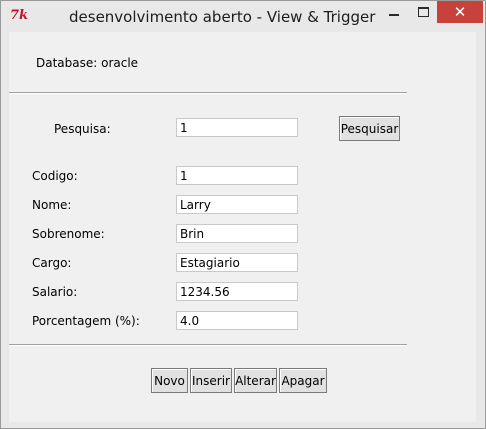 The width and height of the screenshot is (486, 429). What do you see at coordinates (52, 205) in the screenshot?
I see `nome-label: Nome:` at bounding box center [52, 205].